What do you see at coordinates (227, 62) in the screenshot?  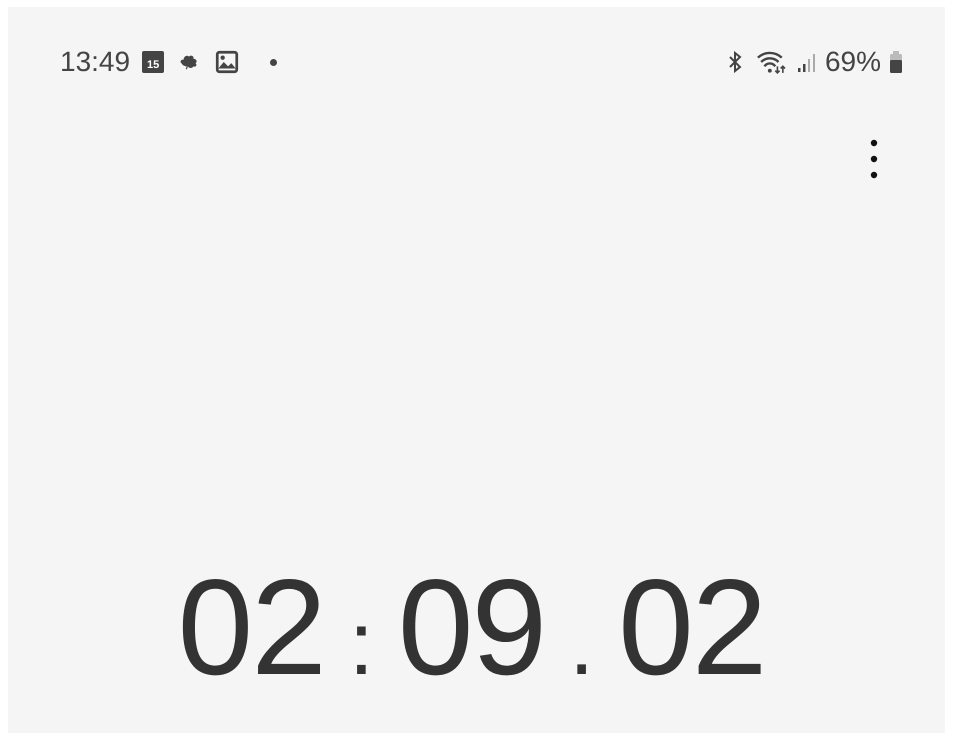 I see `image-icon` at bounding box center [227, 62].